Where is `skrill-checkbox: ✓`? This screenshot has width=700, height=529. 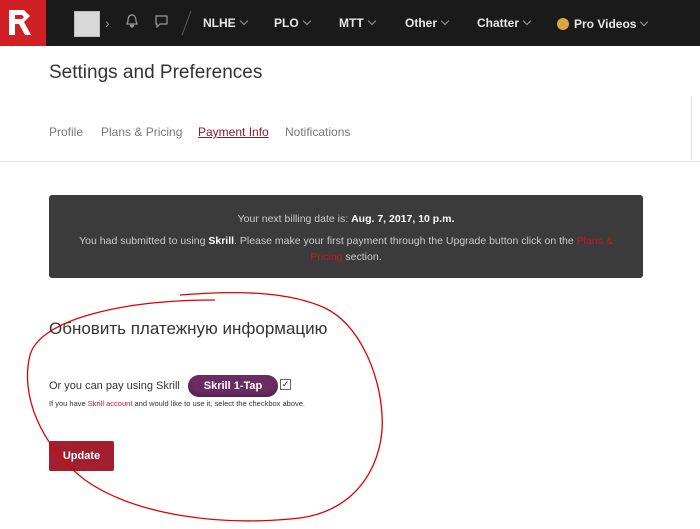 skrill-checkbox: ✓ is located at coordinates (285, 384).